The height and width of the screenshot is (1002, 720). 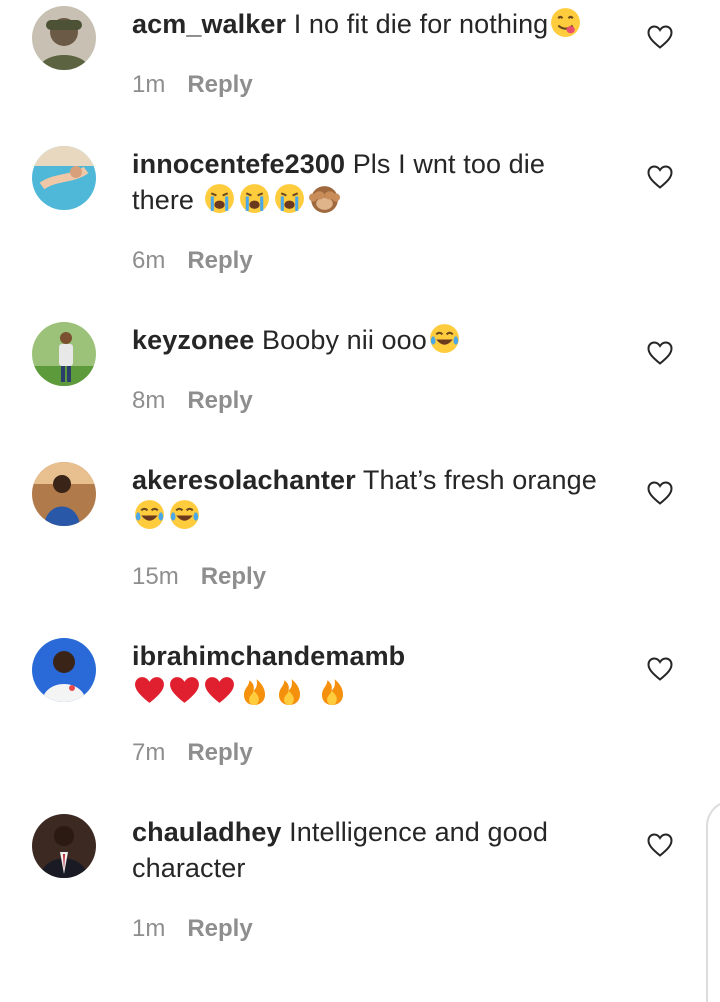 I want to click on comment-username: akeresolachanter, so click(x=244, y=480).